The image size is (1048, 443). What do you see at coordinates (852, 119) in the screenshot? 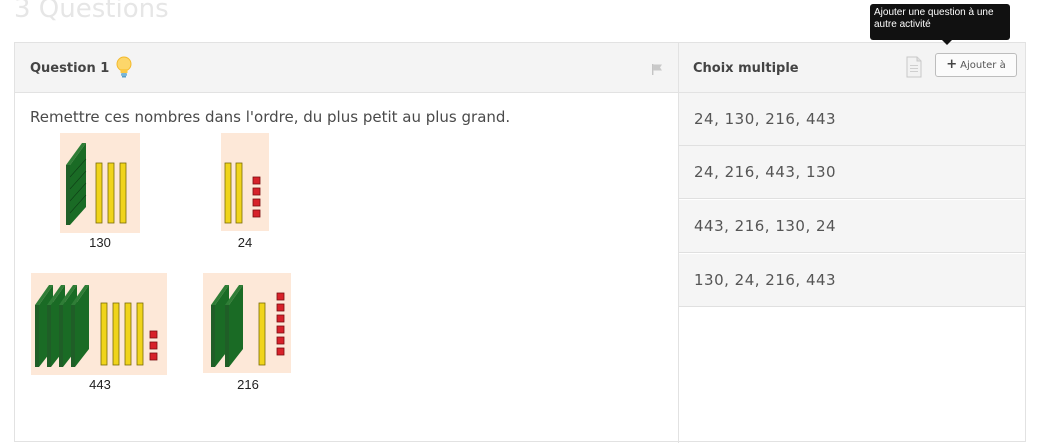
I see `choice-option-1: 24, 130, 216, 443` at bounding box center [852, 119].